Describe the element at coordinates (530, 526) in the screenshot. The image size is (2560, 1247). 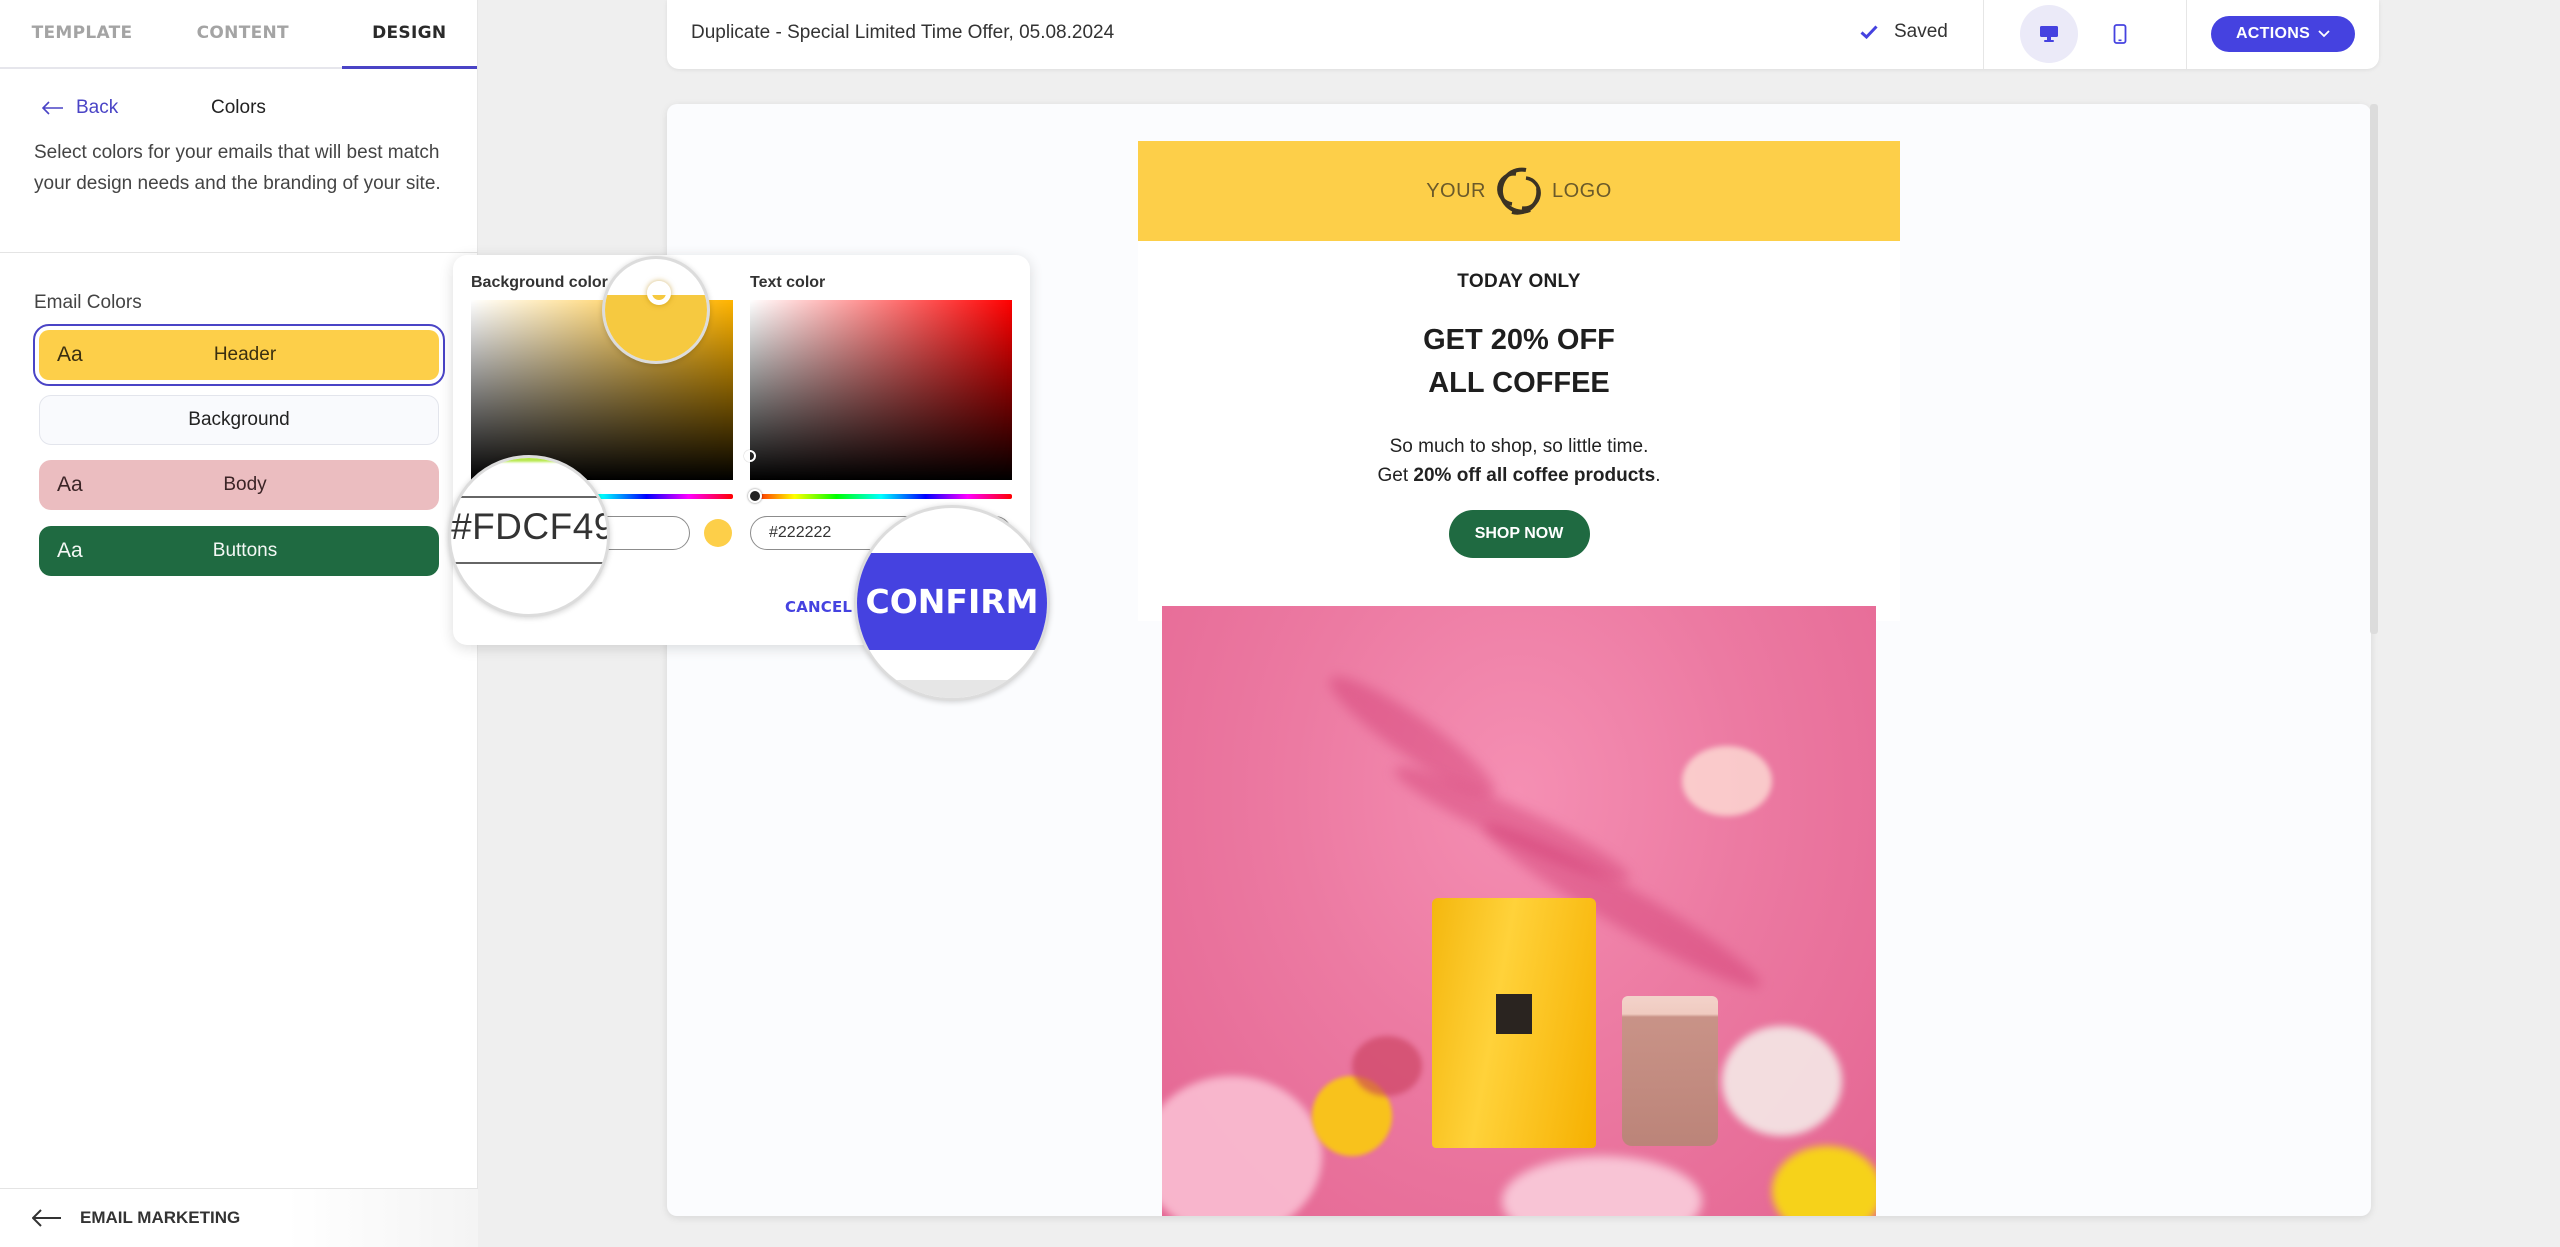
I see `magnified-hex-text: #FDCF49` at that location.